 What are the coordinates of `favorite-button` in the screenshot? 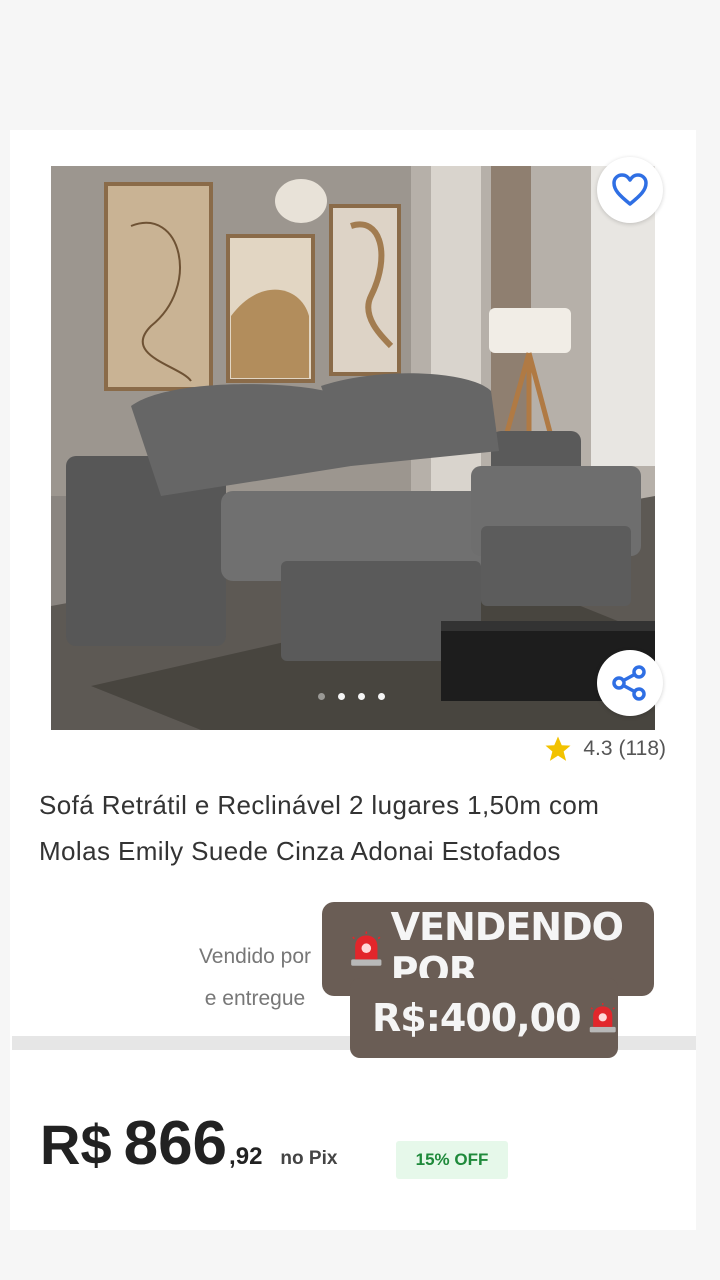 It's located at (630, 190).